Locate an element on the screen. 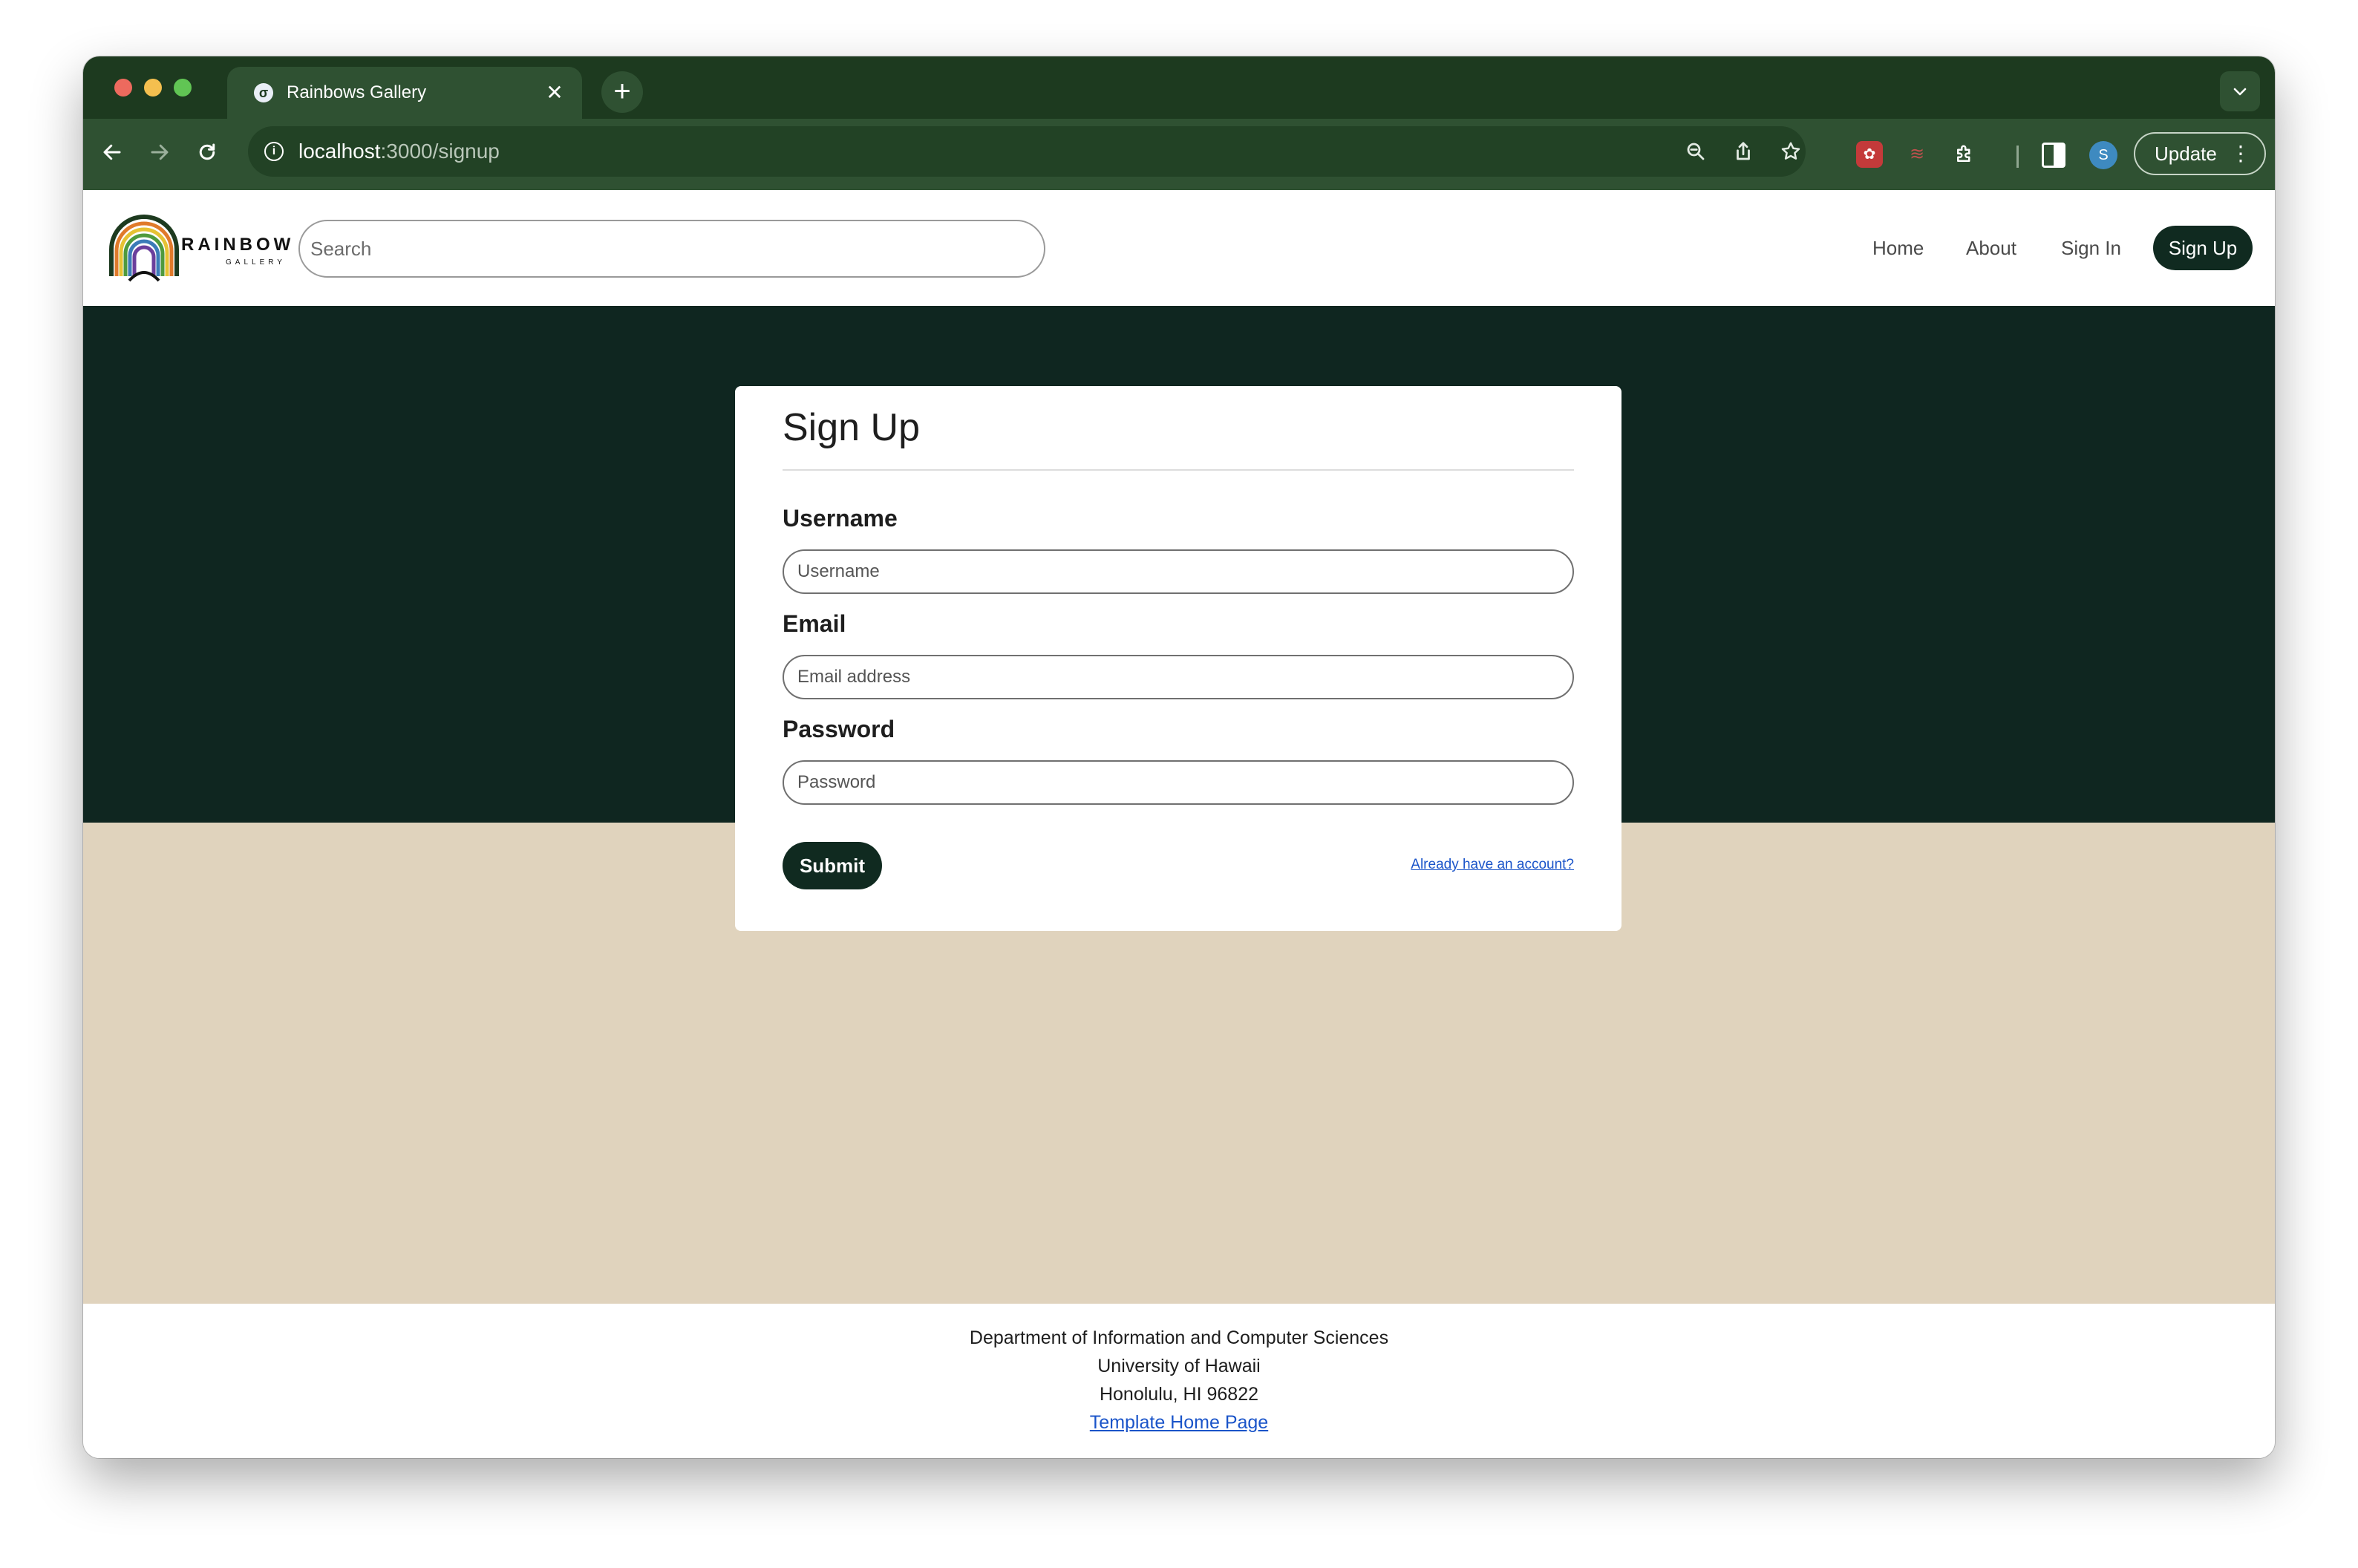 This screenshot has width=2358, height=1568. update-label: Update is located at coordinates (2186, 154).